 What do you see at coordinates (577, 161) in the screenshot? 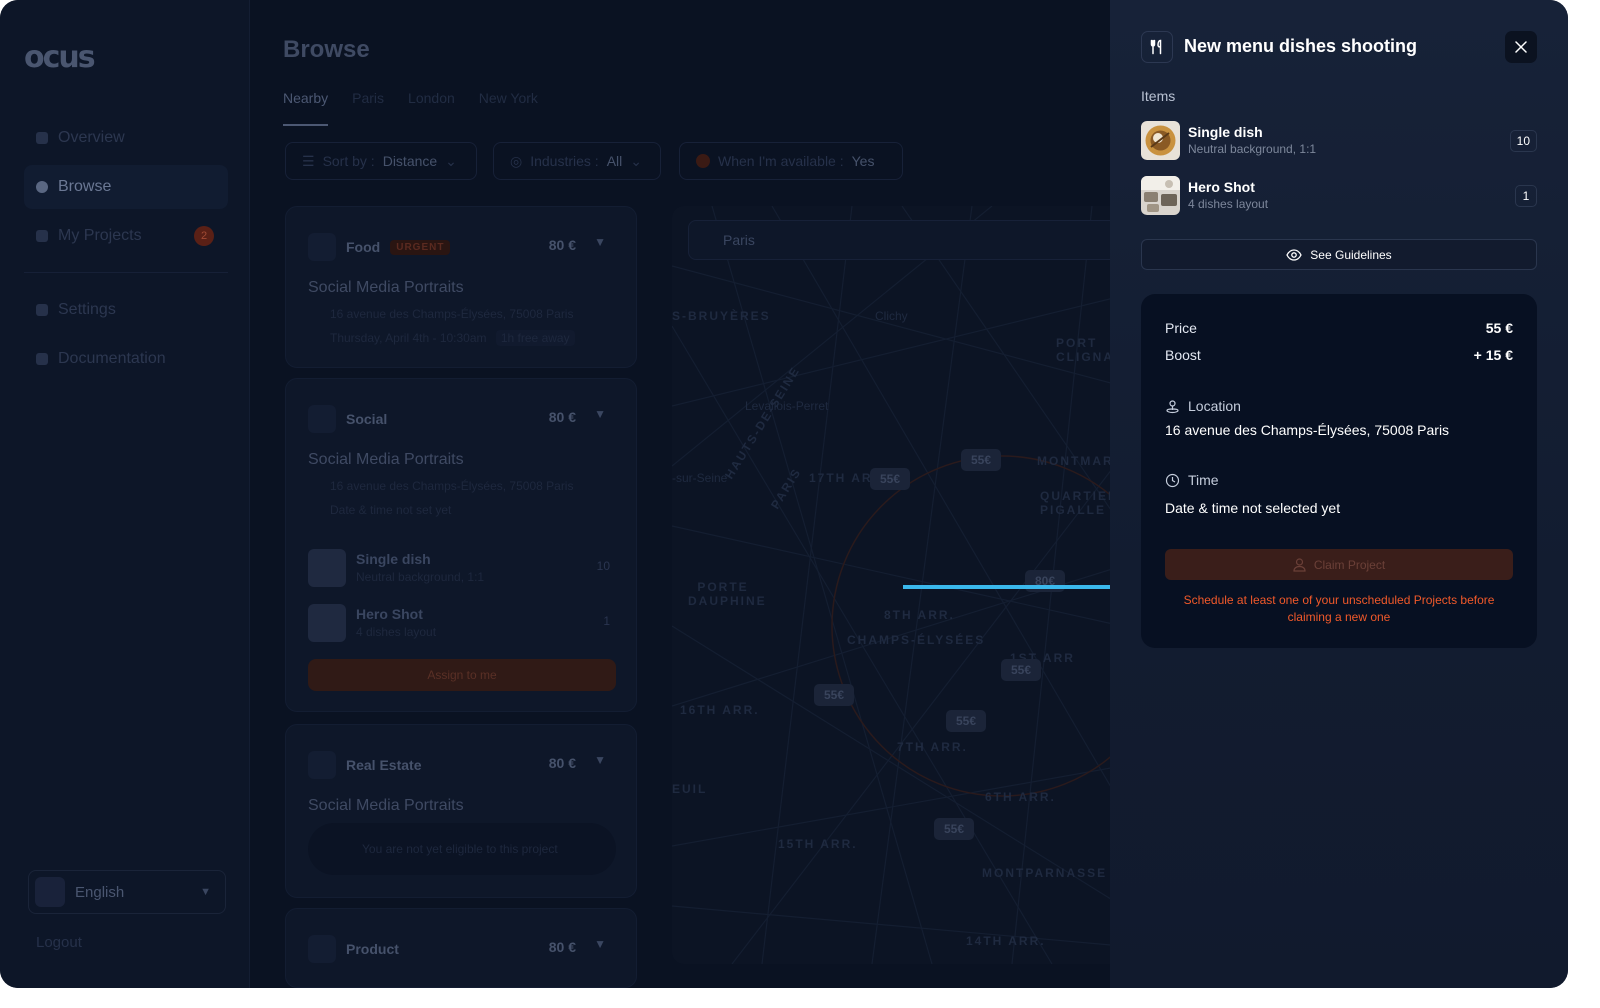
I see `industries-filter: ◎ Industries : All ⌄` at bounding box center [577, 161].